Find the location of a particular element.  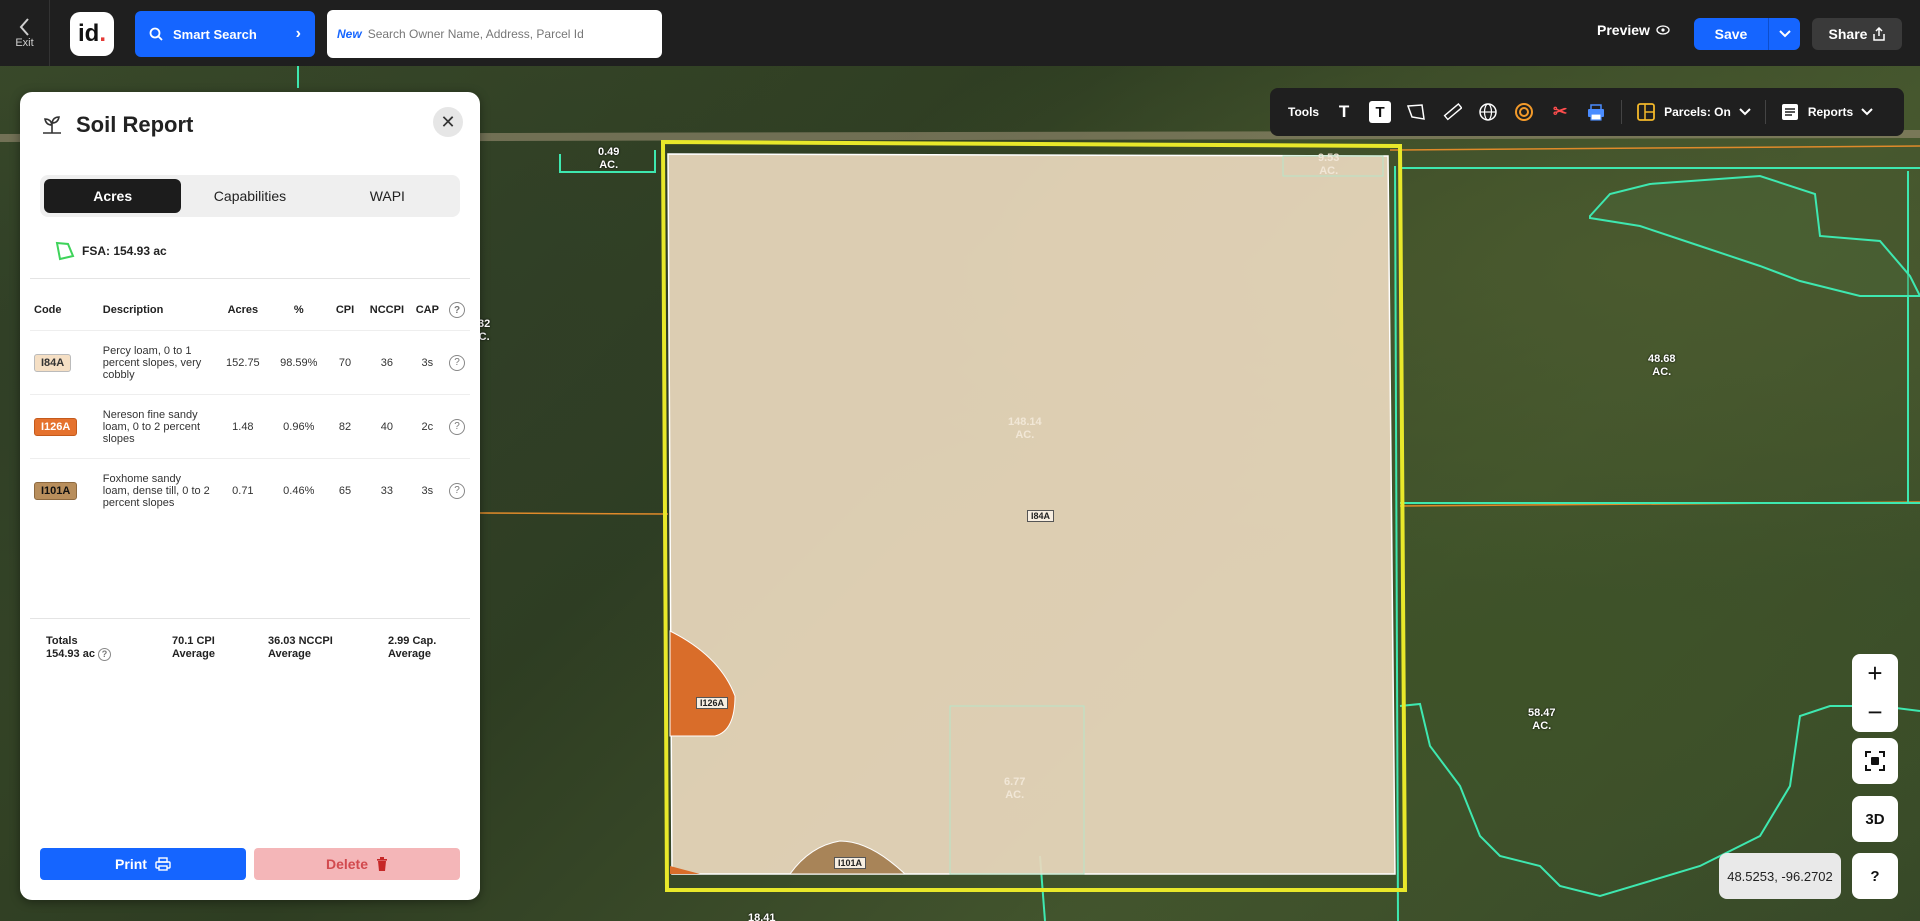

nccpi-cell: 40 is located at coordinates (387, 426).